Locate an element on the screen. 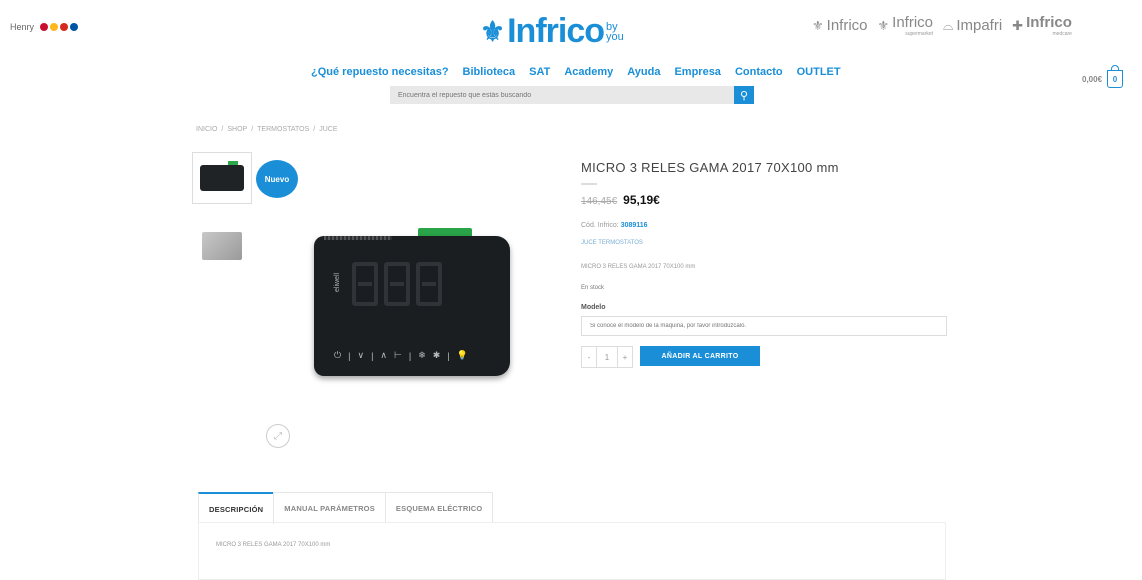 The image size is (1142, 580). product-price: 146,45€ 95,19€ is located at coordinates (620, 200).